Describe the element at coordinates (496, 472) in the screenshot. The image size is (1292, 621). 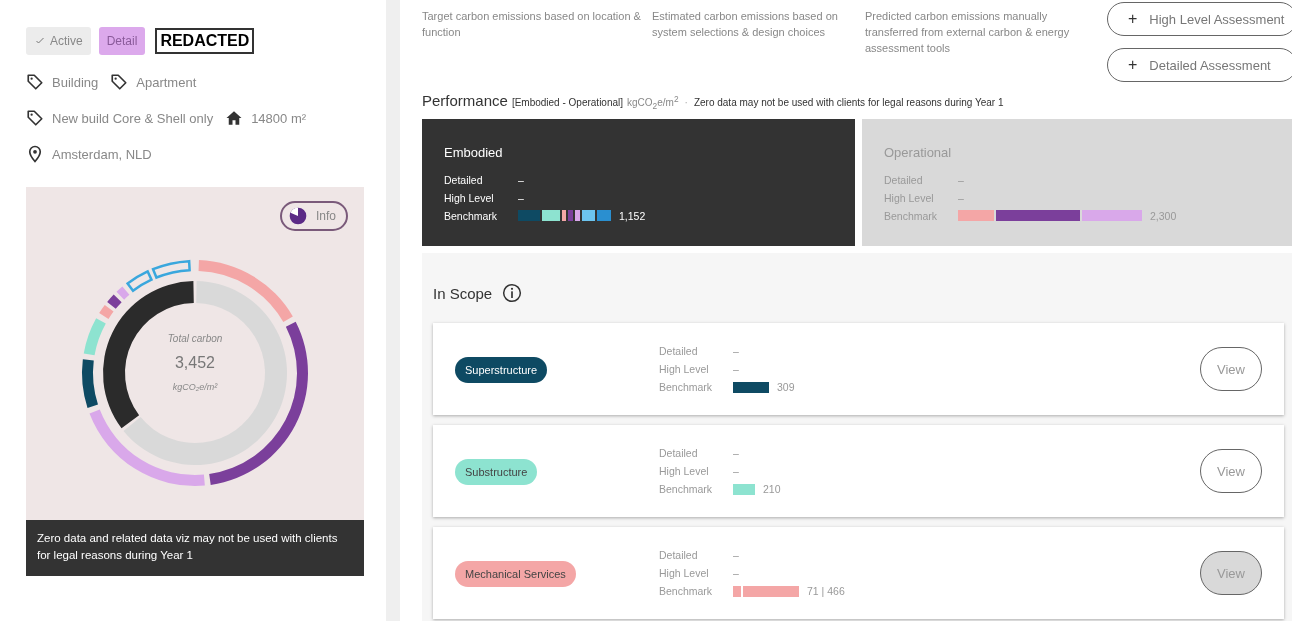
I see `category-tag: Substructure` at that location.